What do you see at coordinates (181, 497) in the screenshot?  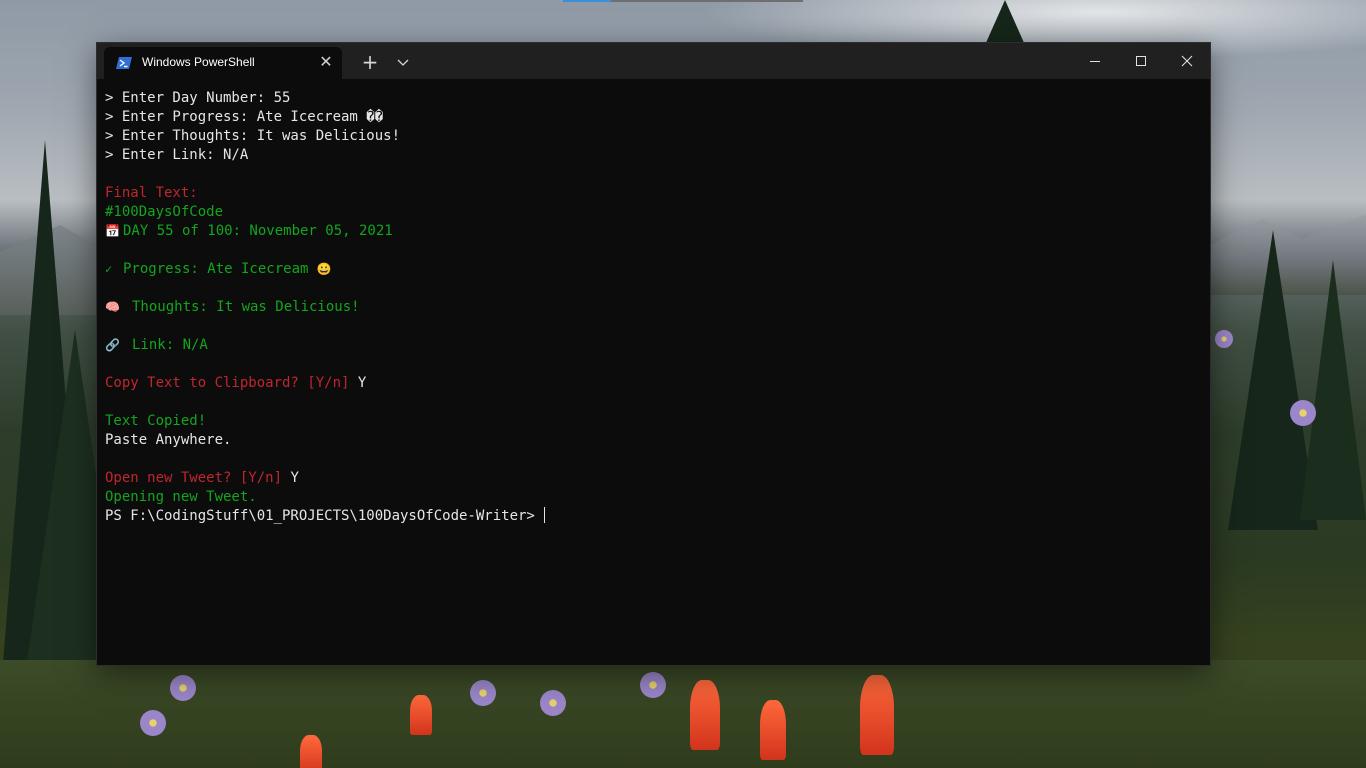 I see `opening-message: Opening new Tweet.` at bounding box center [181, 497].